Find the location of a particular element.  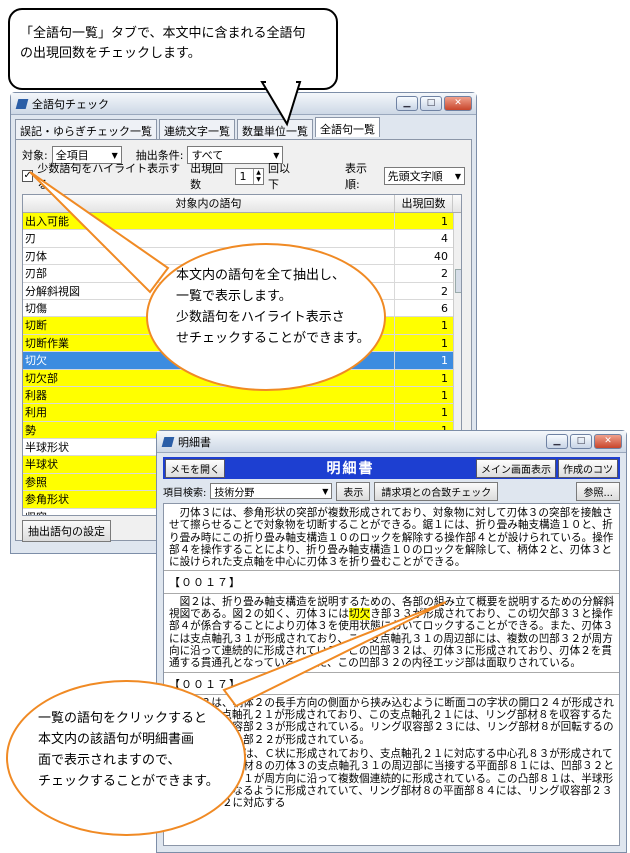

count-cell: 4 is located at coordinates (444, 239).